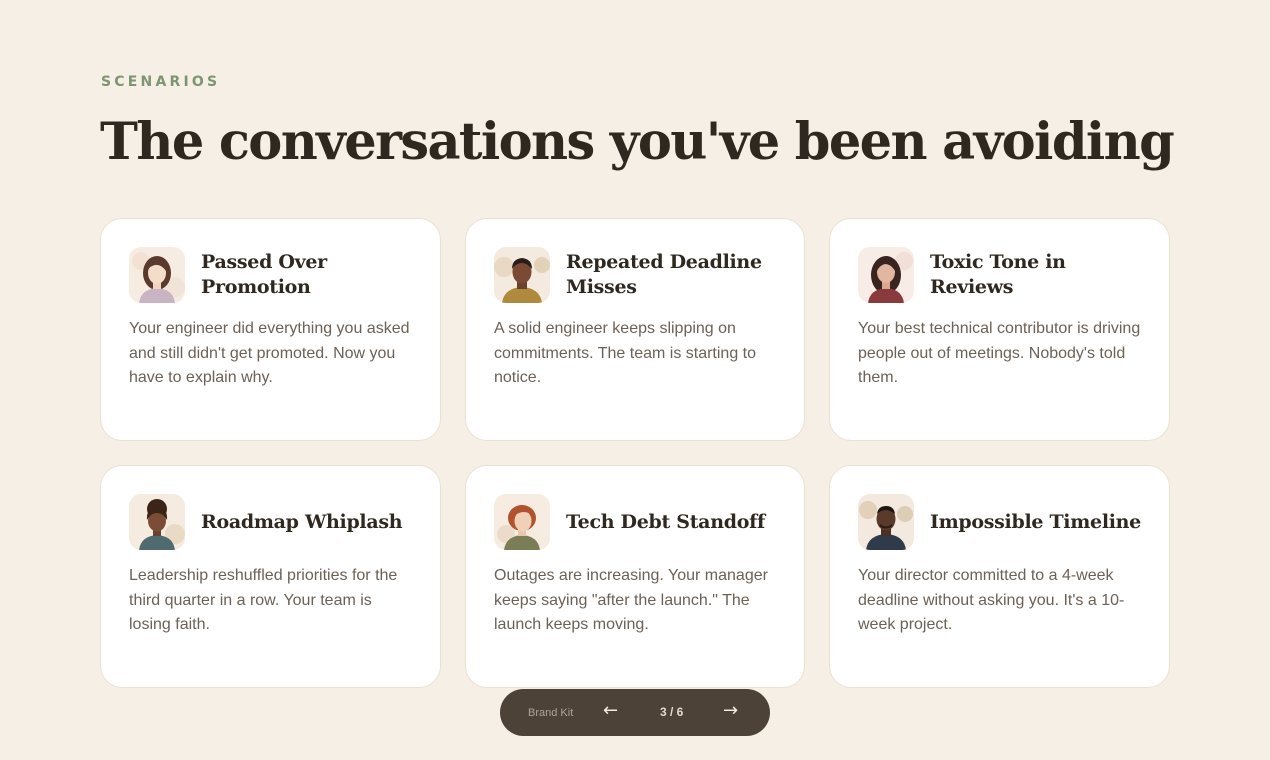  I want to click on card-title: Roadmap Whiplash, so click(302, 521).